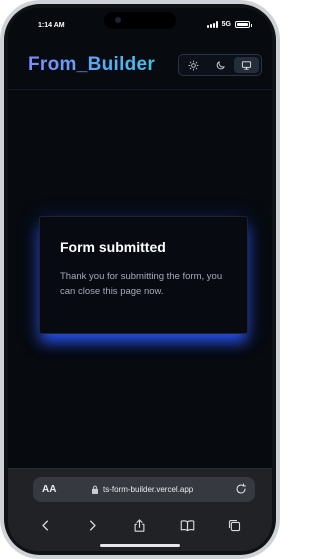 The height and width of the screenshot is (559, 320). Describe the element at coordinates (140, 545) in the screenshot. I see `home-indicator` at that location.